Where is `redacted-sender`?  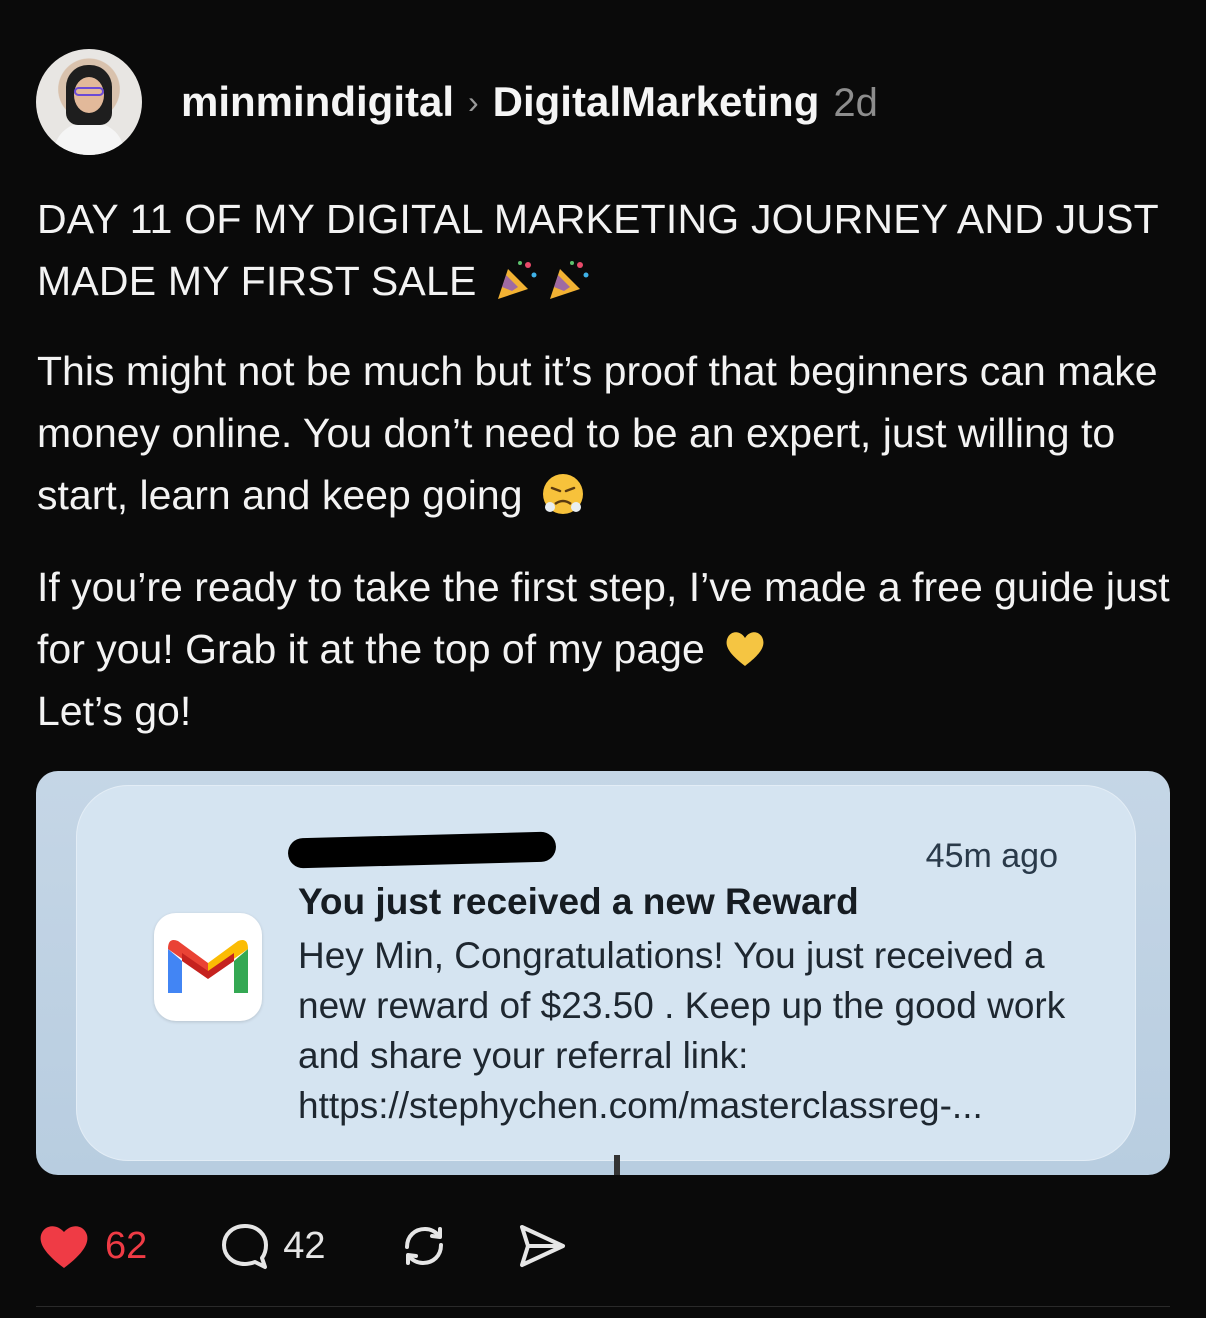 redacted-sender is located at coordinates (422, 850).